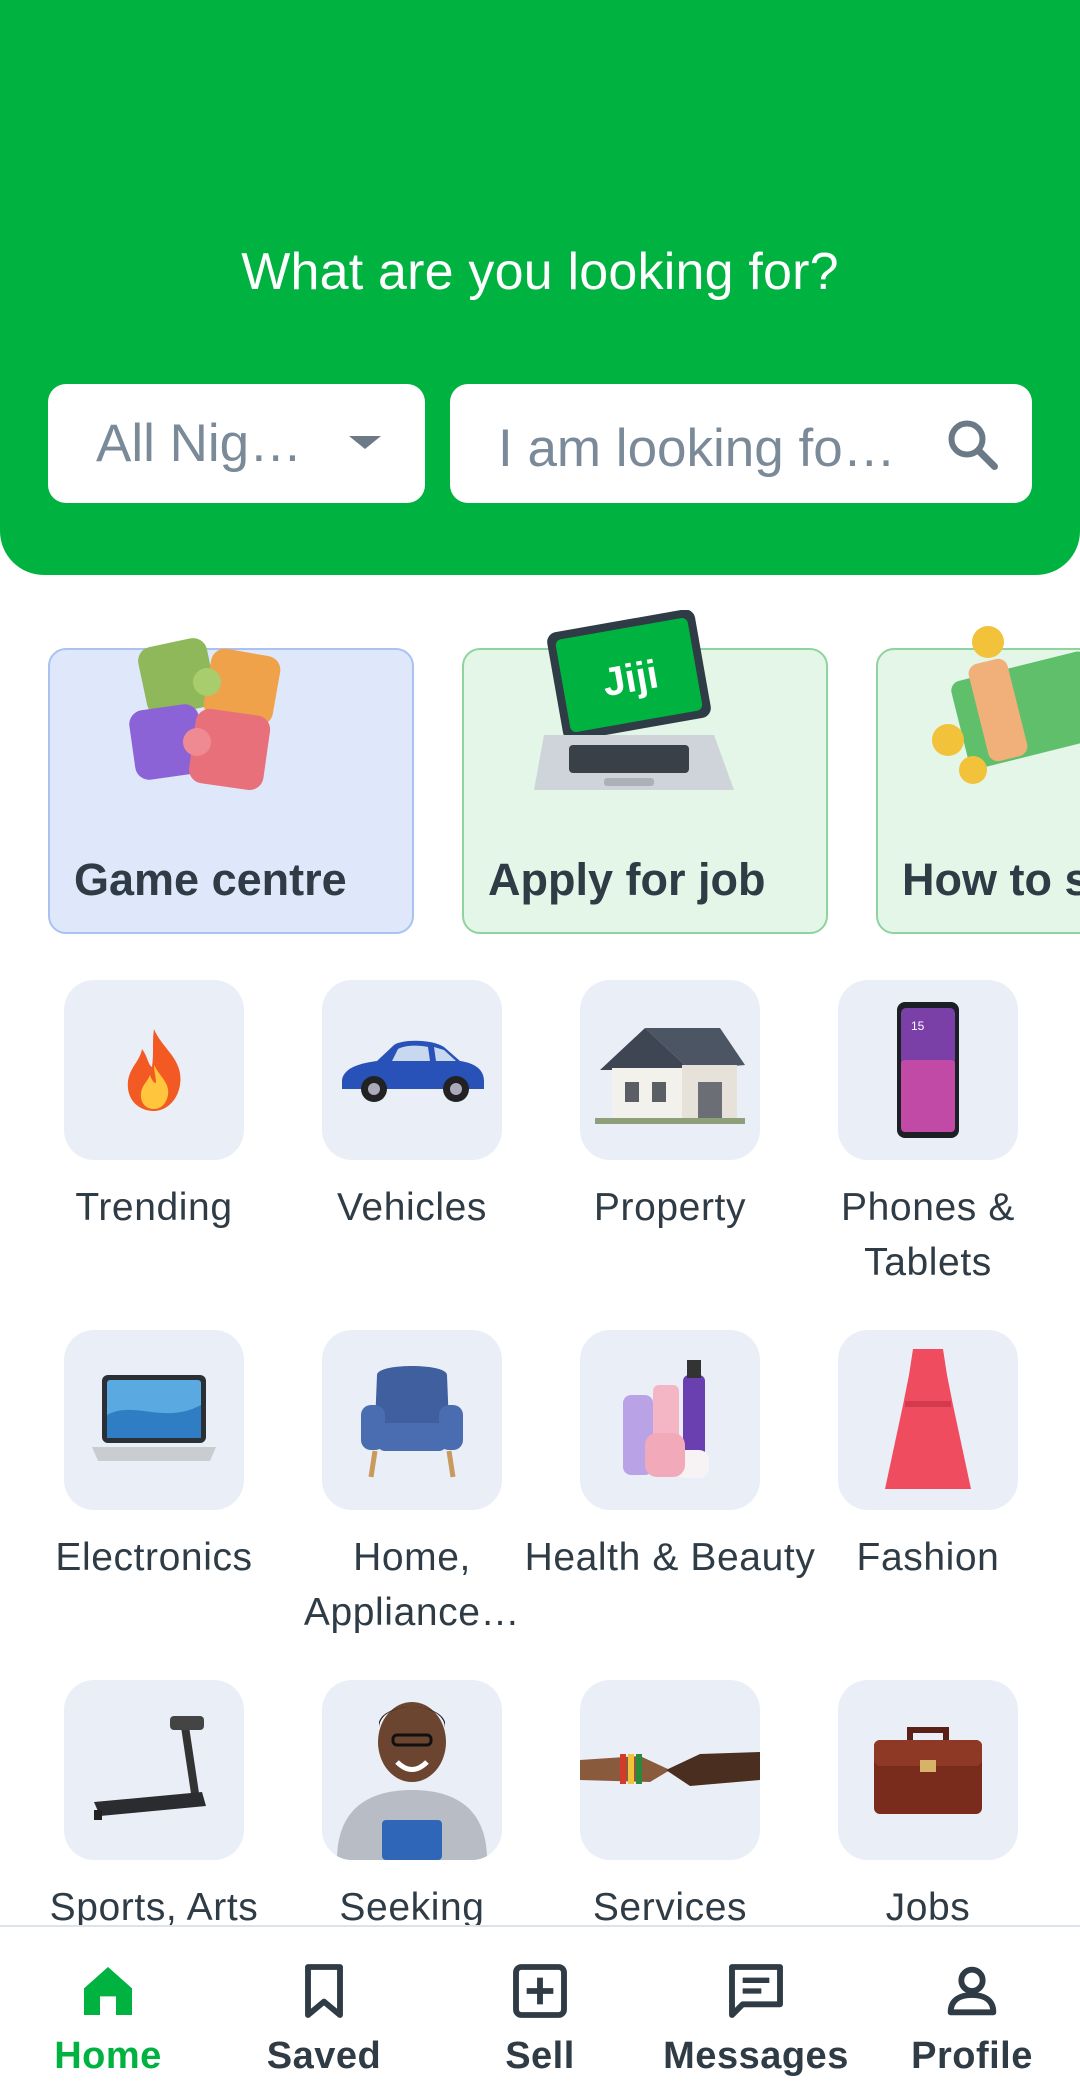  What do you see at coordinates (540, 1991) in the screenshot?
I see `plus-box-icon` at bounding box center [540, 1991].